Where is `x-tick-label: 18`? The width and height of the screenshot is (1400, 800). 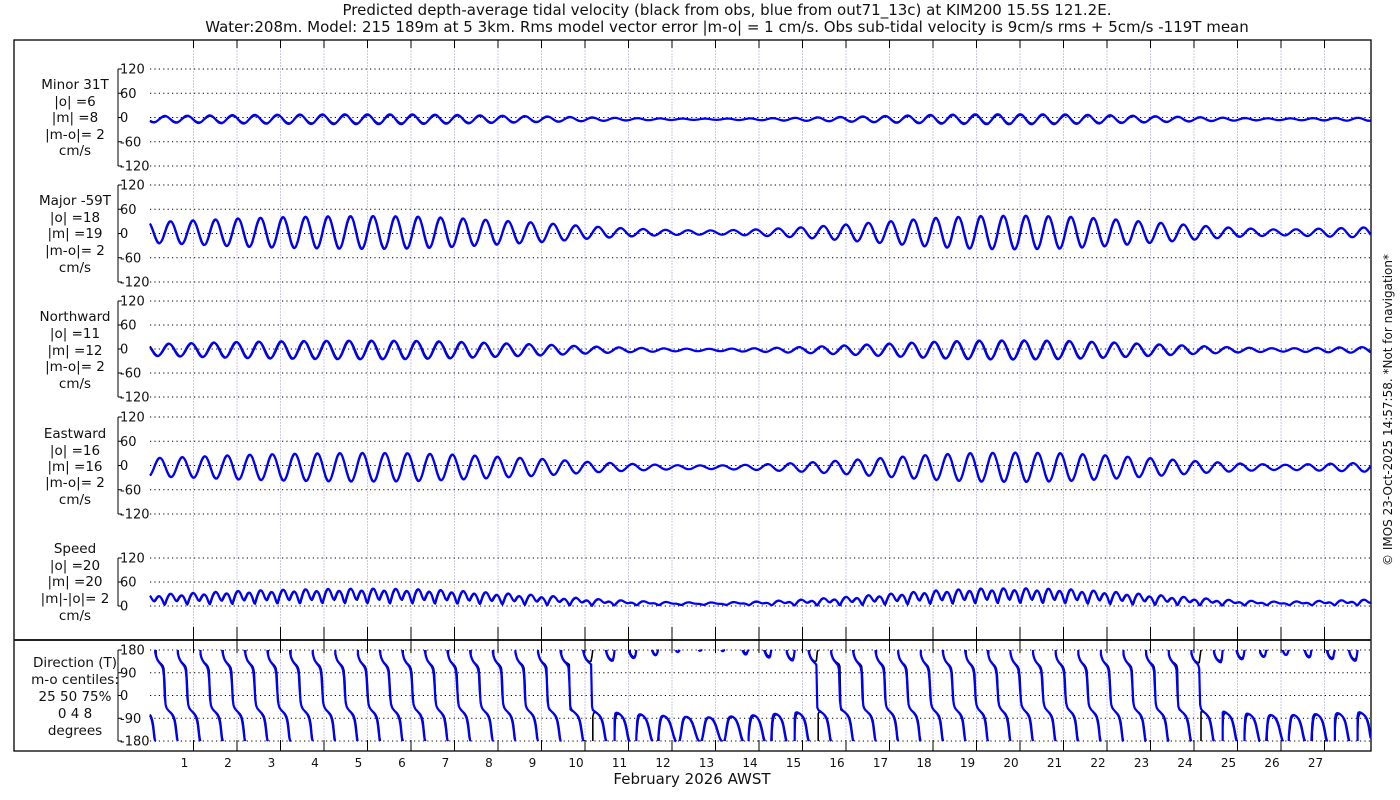
x-tick-label: 18 is located at coordinates (923, 763).